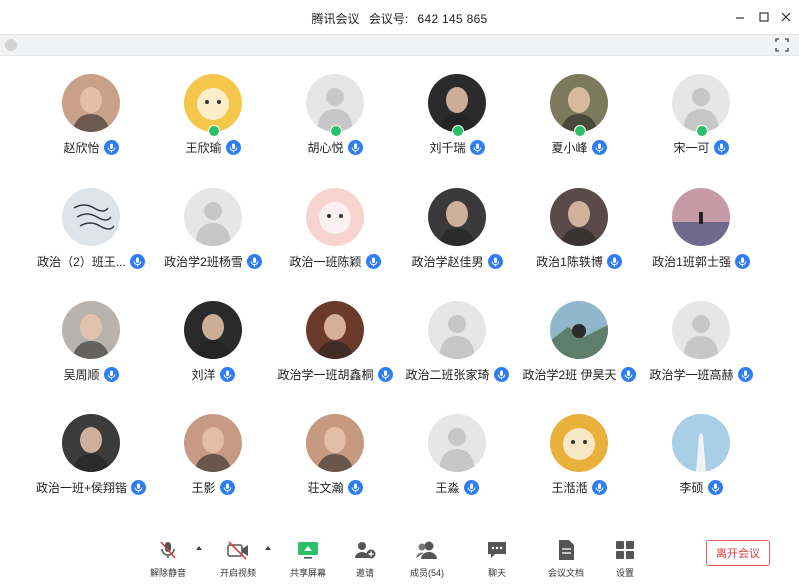 The image size is (799, 584). I want to click on participant-tile: 李硕, so click(701, 449).